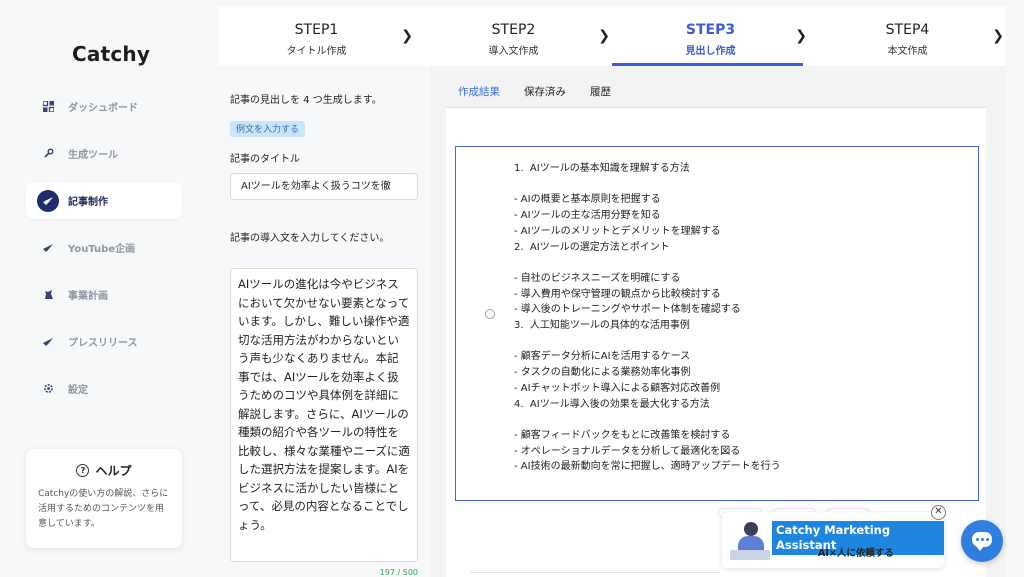  Describe the element at coordinates (268, 129) in the screenshot. I see `insert-example-button: 例文を入力する` at that location.